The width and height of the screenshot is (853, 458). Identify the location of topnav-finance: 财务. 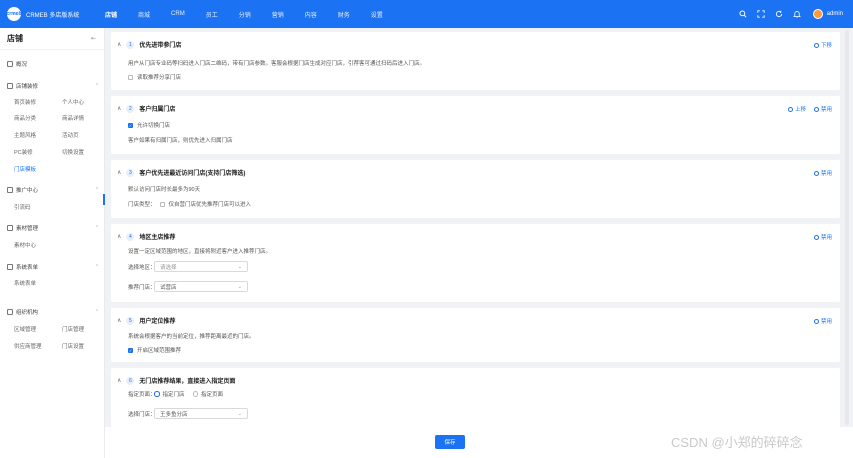
(344, 14).